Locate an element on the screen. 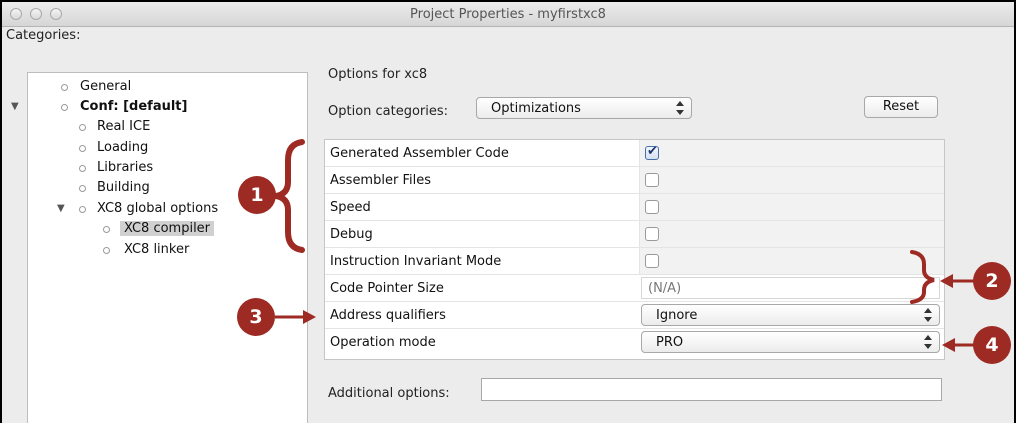  brace-2-icon is located at coordinates (922, 277).